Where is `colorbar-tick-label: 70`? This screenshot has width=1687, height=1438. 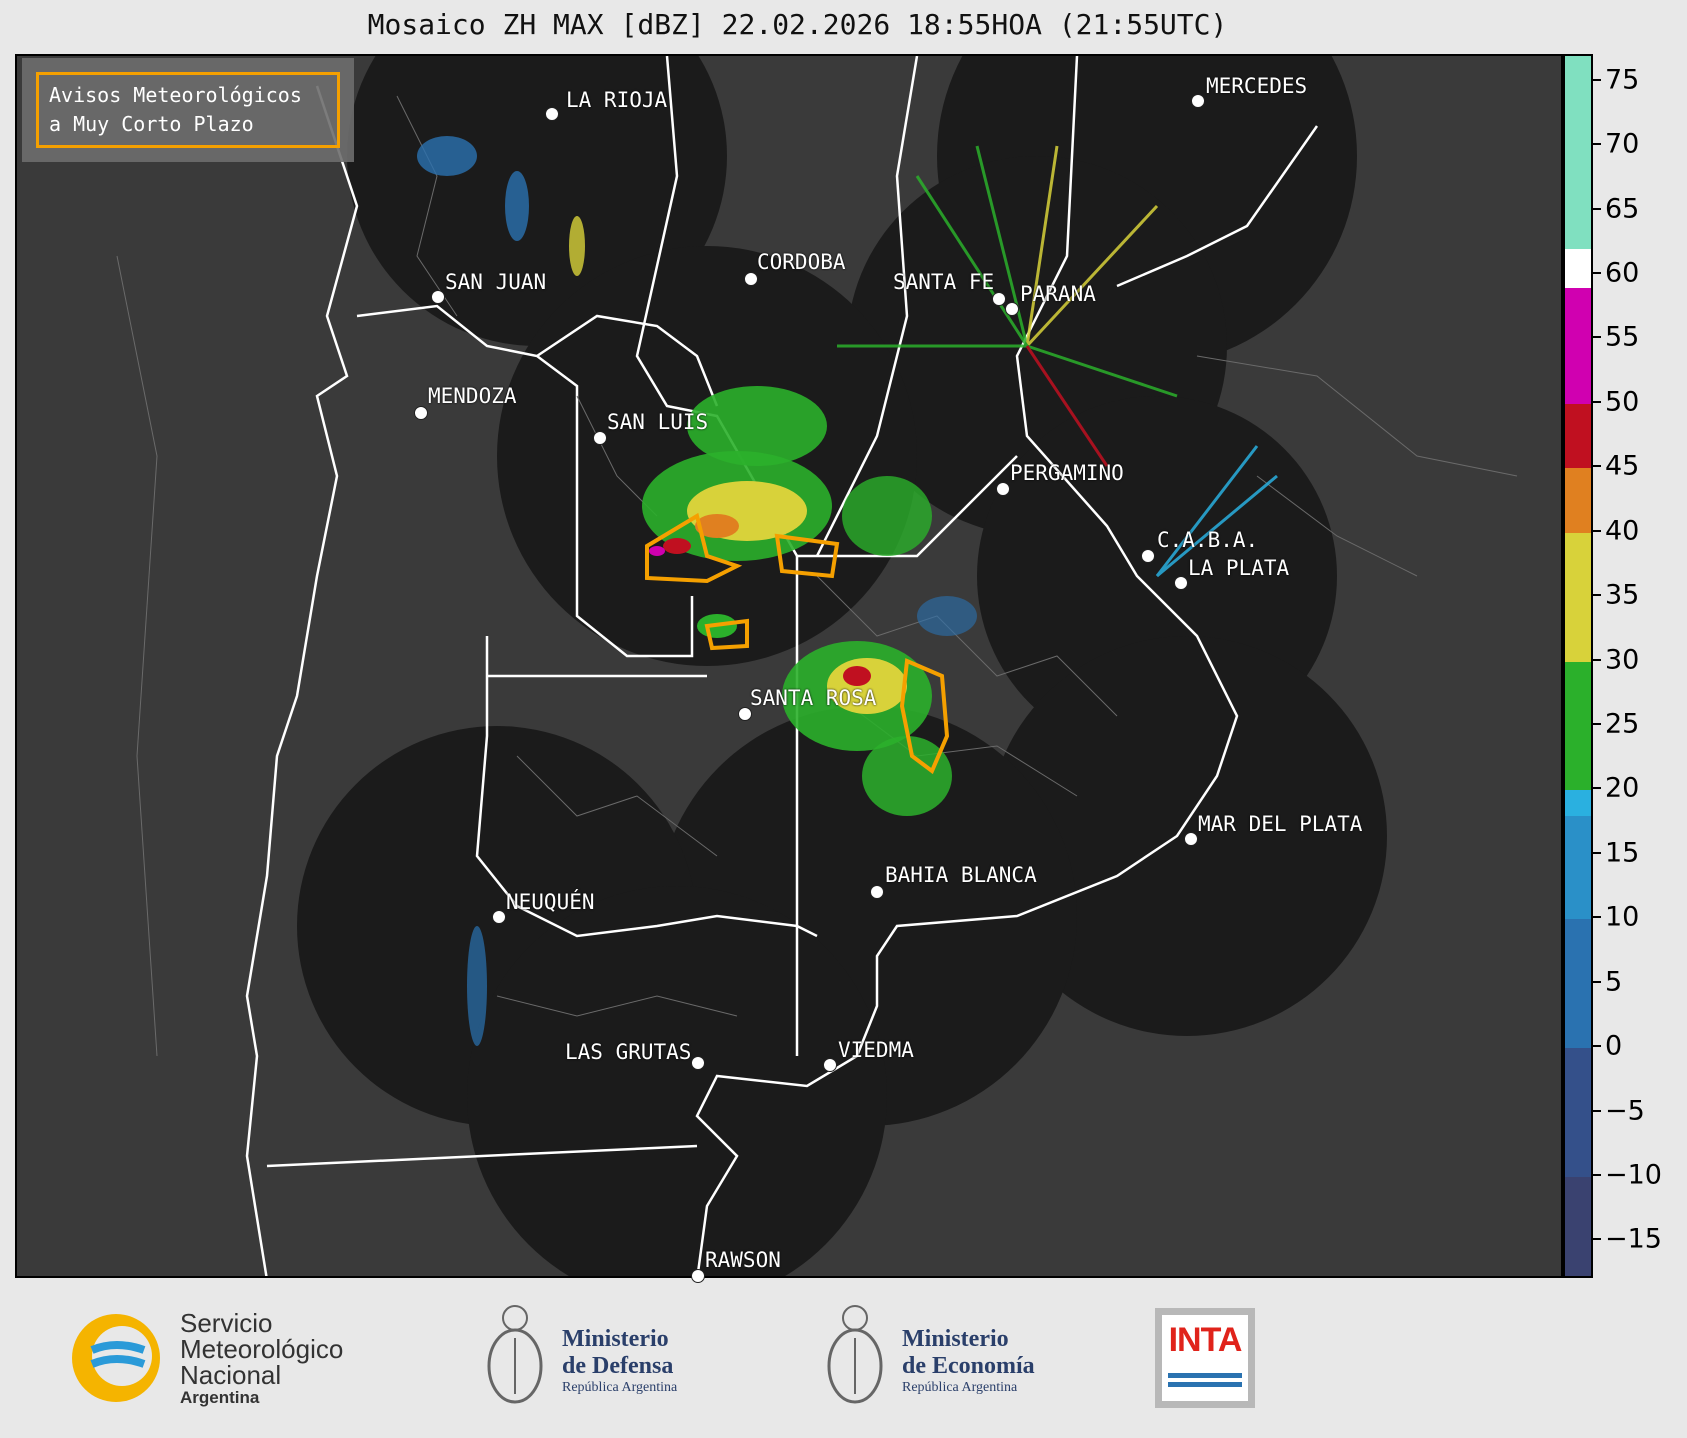 colorbar-tick-label: 70 is located at coordinates (1622, 144).